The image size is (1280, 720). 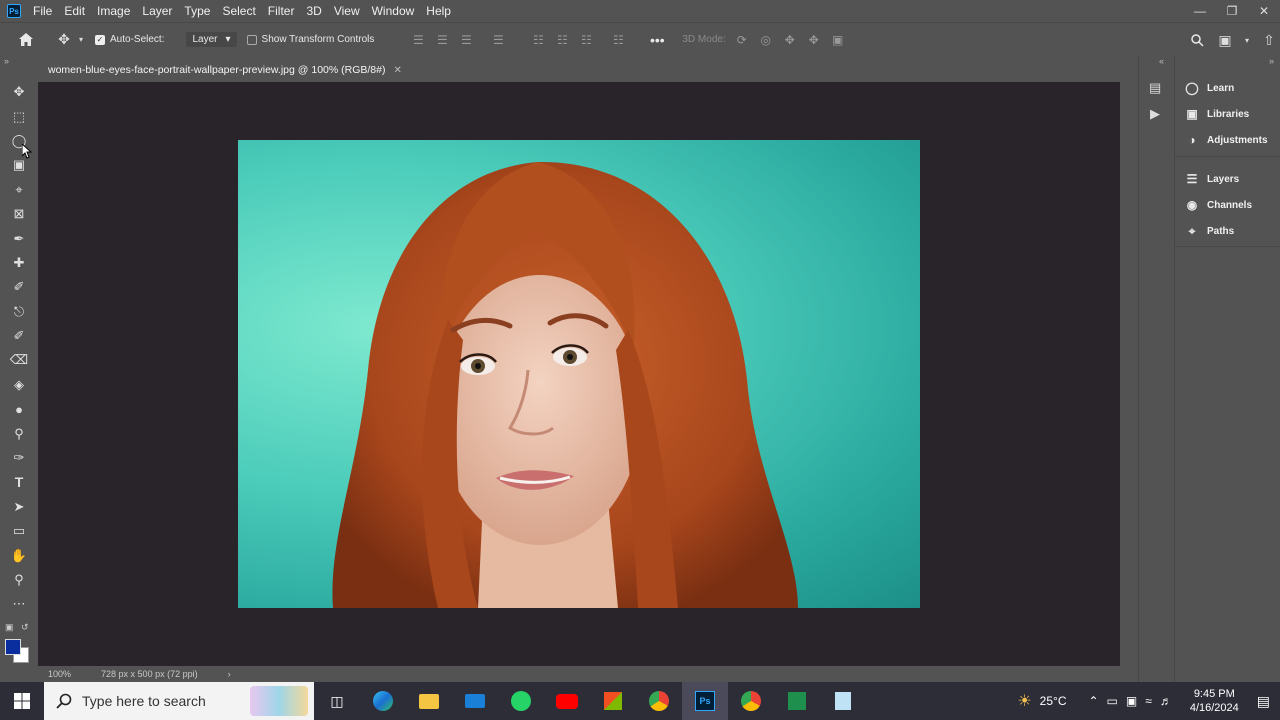 What do you see at coordinates (429, 701) in the screenshot?
I see `file-explorer-icon` at bounding box center [429, 701].